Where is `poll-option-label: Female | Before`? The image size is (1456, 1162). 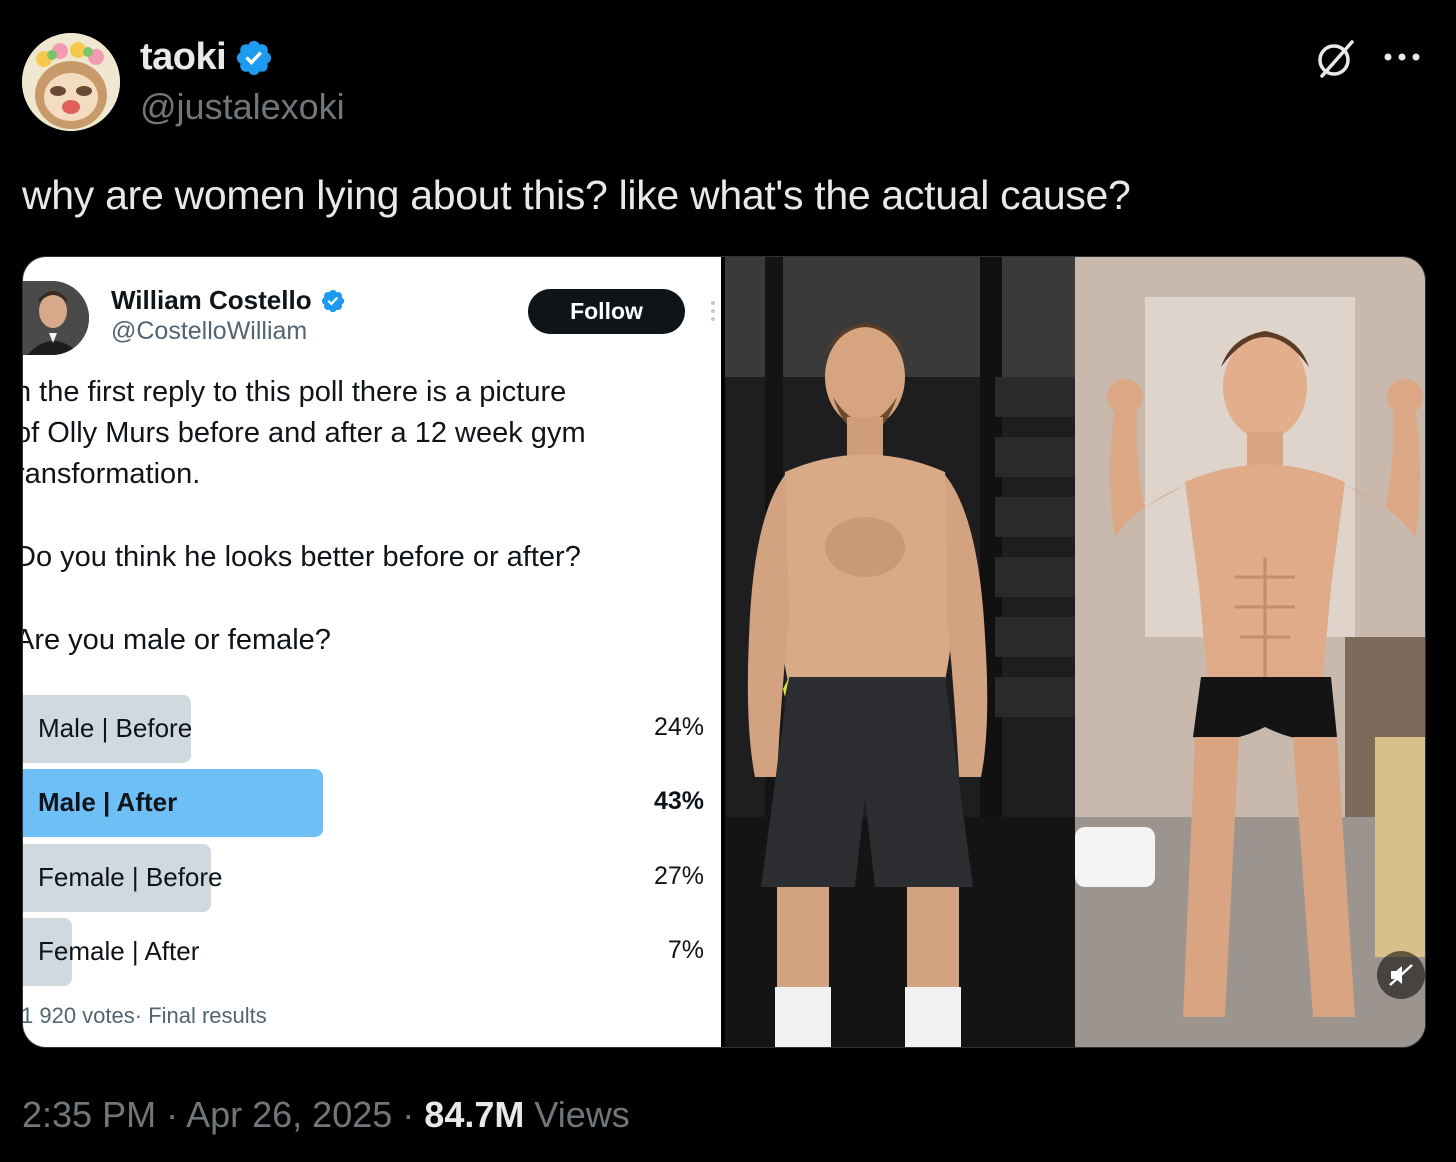
poll-option-label: Female | Before is located at coordinates (130, 877).